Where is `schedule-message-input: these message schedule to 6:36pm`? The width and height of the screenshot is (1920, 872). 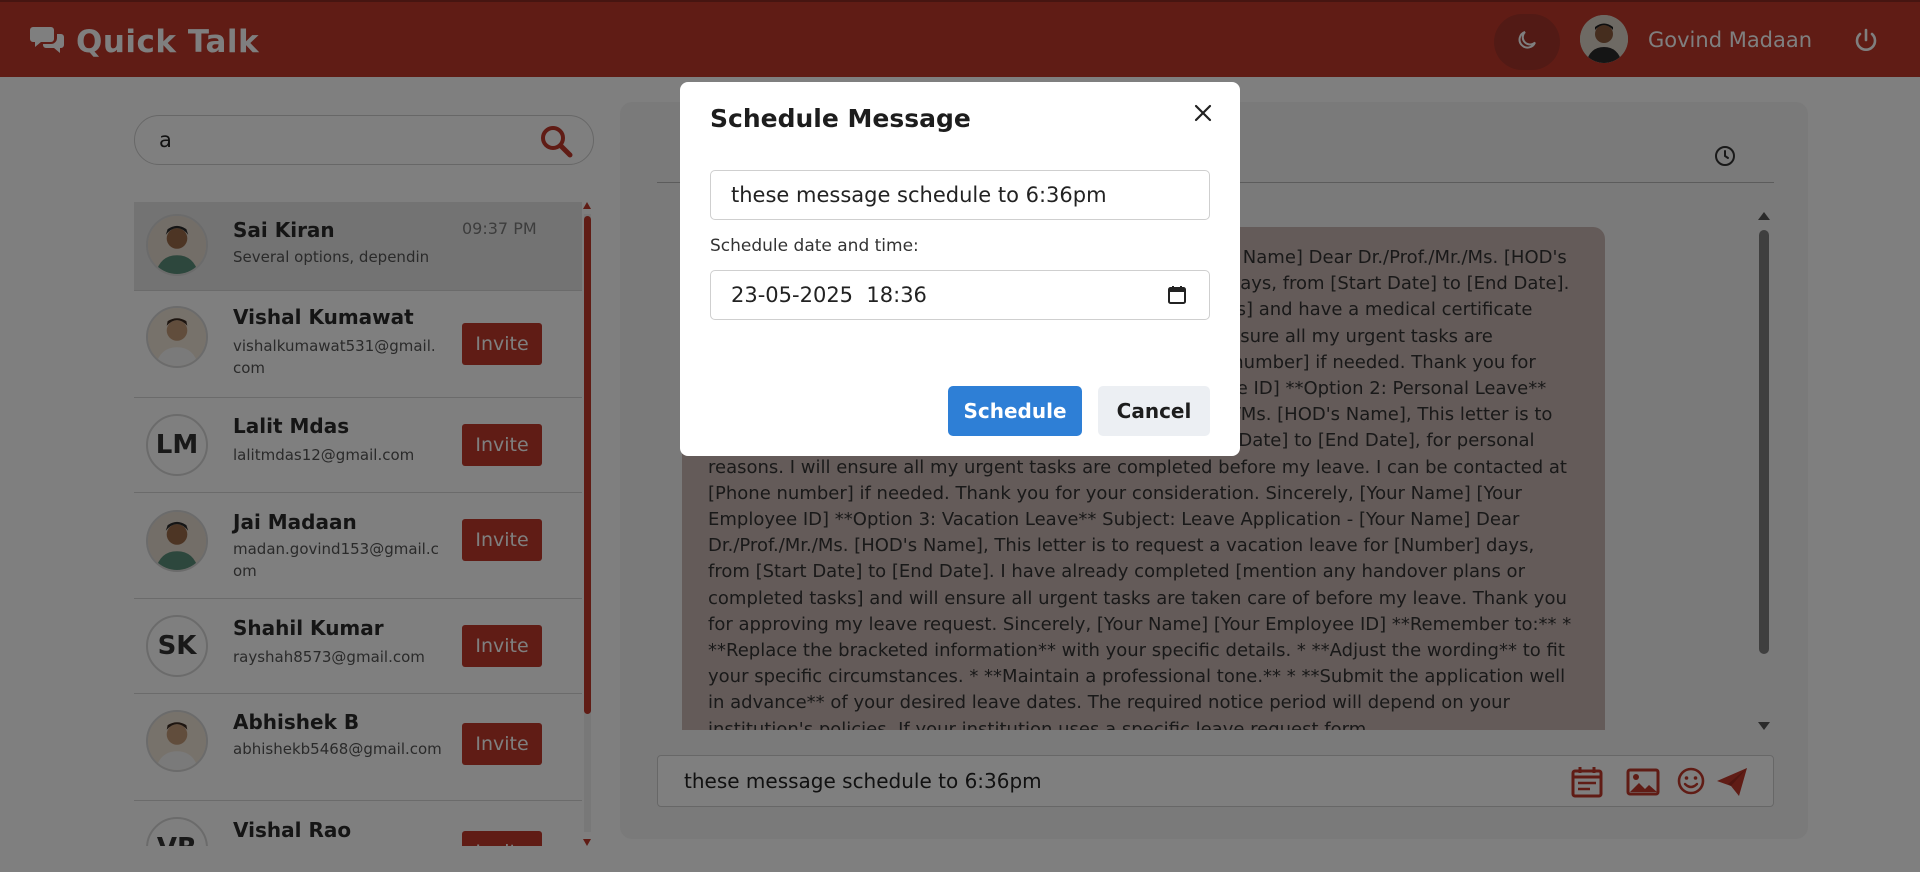
schedule-message-input: these message schedule to 6:36pm is located at coordinates (960, 195).